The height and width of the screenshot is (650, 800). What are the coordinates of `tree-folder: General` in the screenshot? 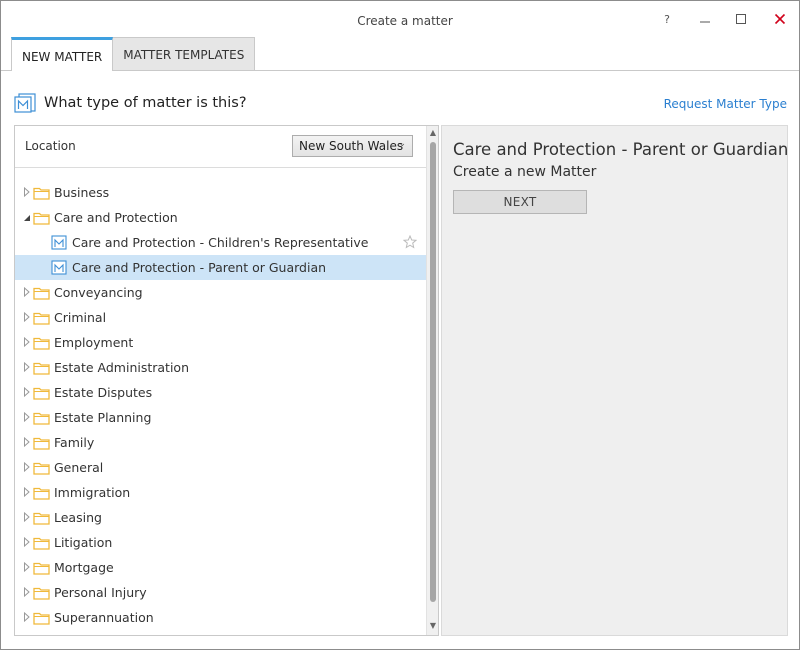 It's located at (220, 467).